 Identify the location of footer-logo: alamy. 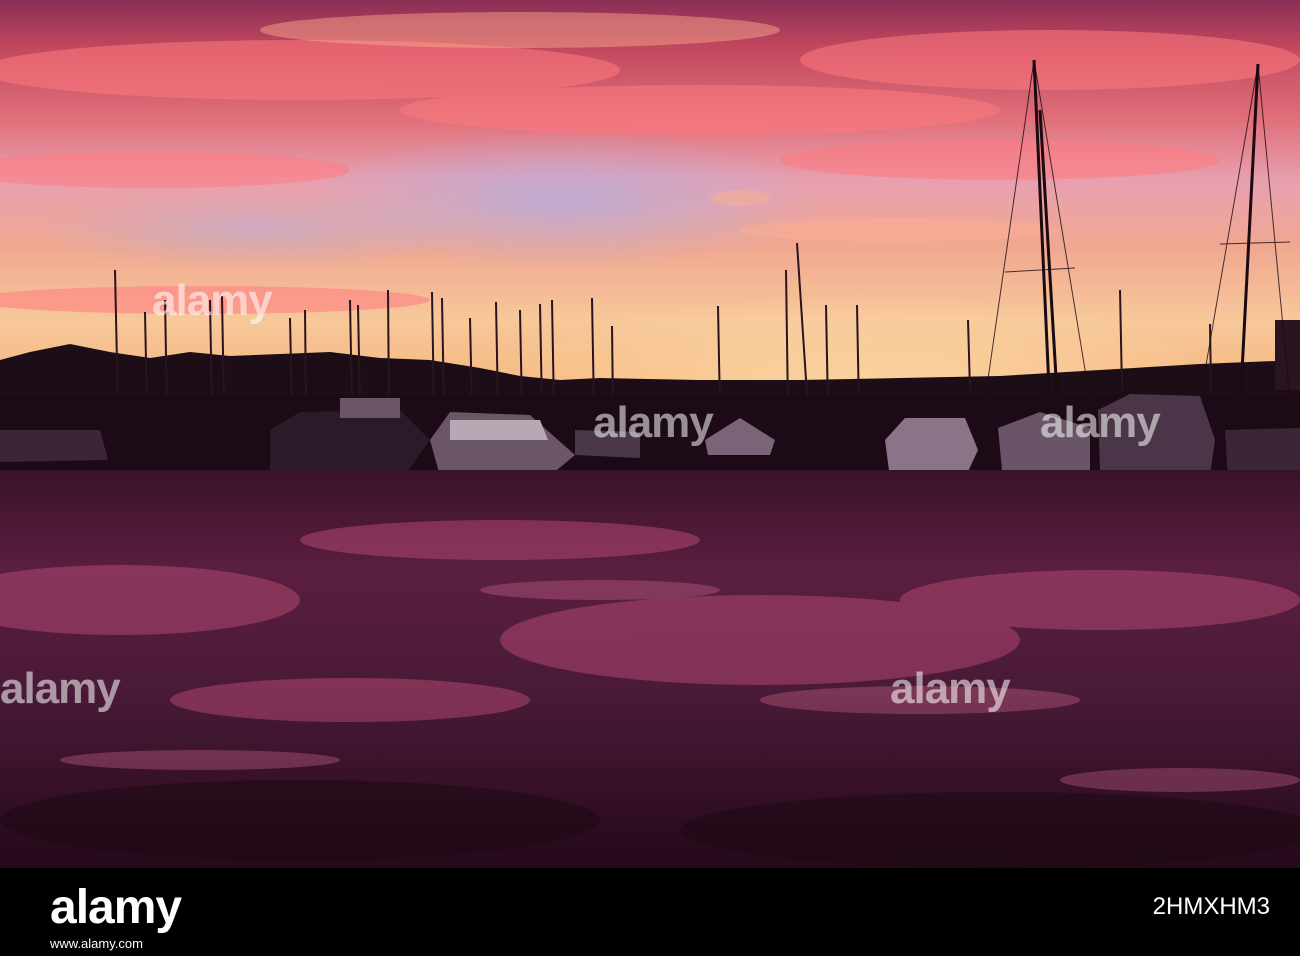
(116, 907).